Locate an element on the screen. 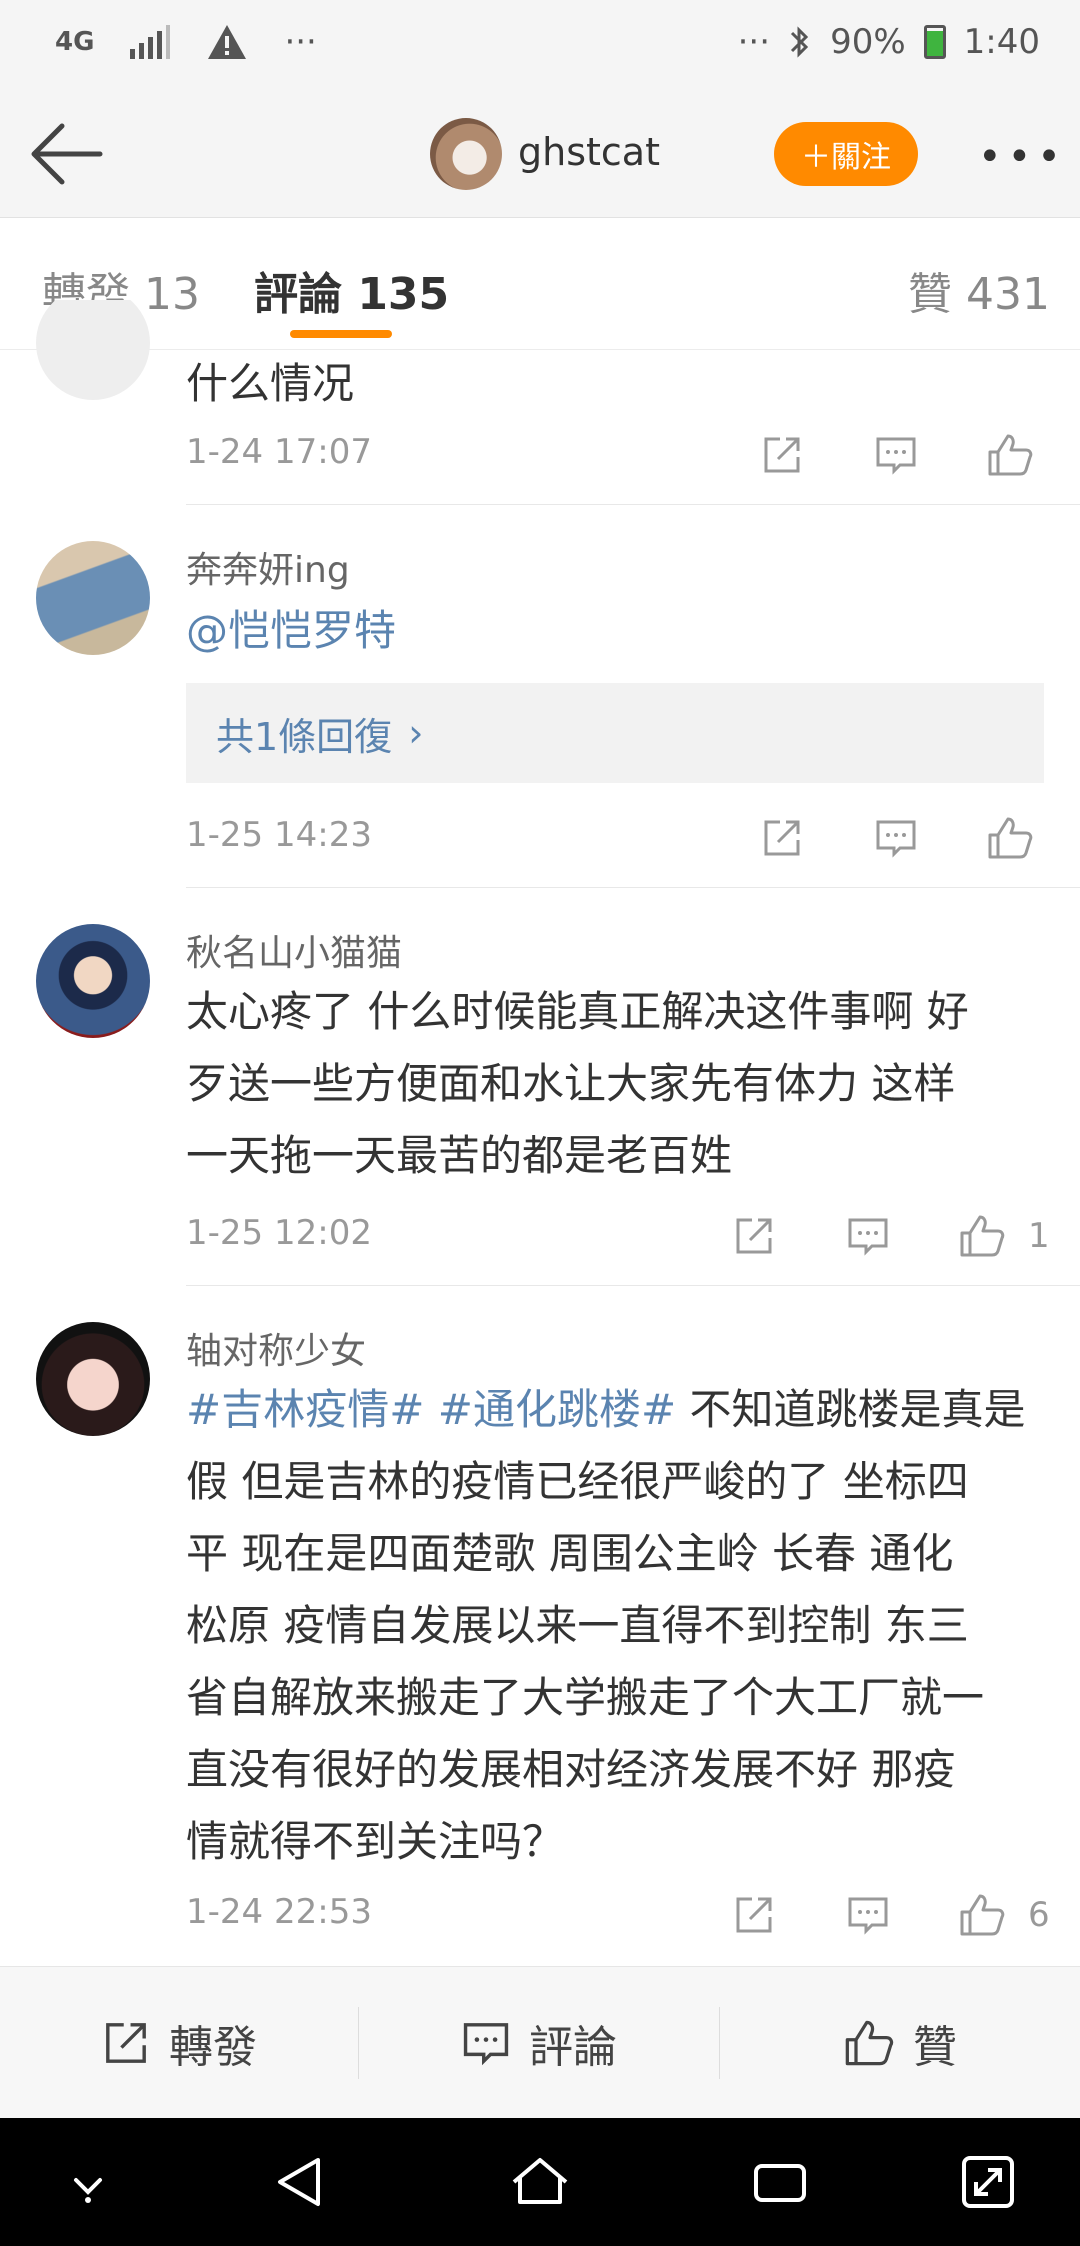 The image size is (1080, 2246). comment-line: 一天拖一天最苦的都是老百姓 is located at coordinates (459, 1155).